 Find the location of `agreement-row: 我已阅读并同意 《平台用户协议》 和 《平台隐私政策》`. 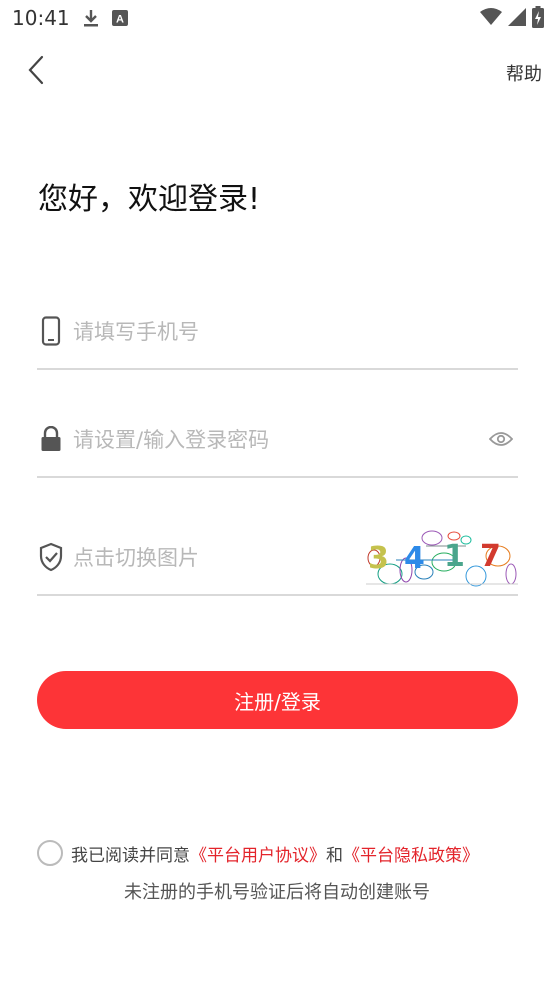

agreement-row: 我已阅读并同意 《平台用户协议》 和 《平台隐私政策》 is located at coordinates (258, 853).